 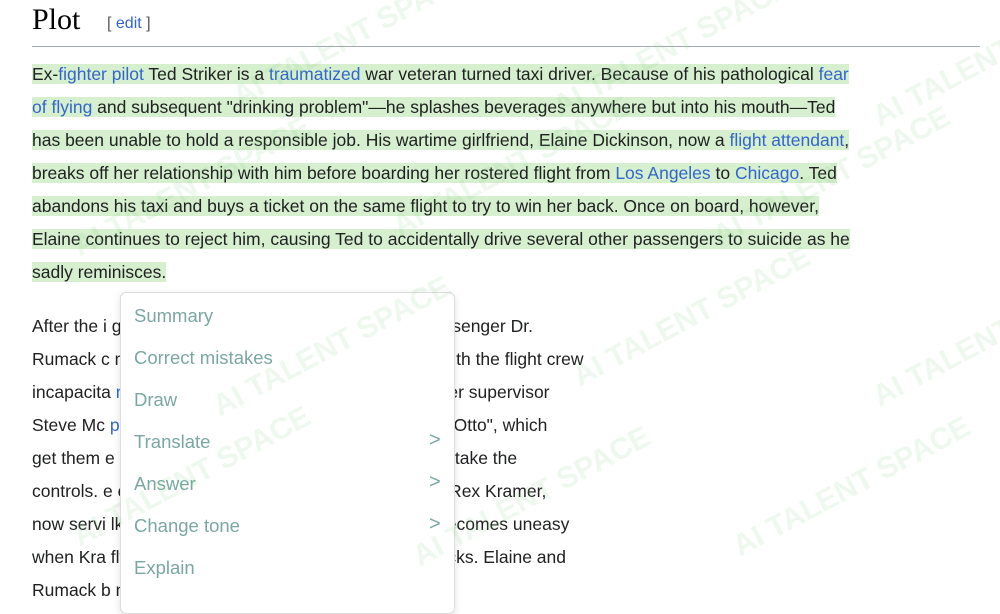 I want to click on highlighted-selection: sadly reminisces., so click(x=99, y=272).